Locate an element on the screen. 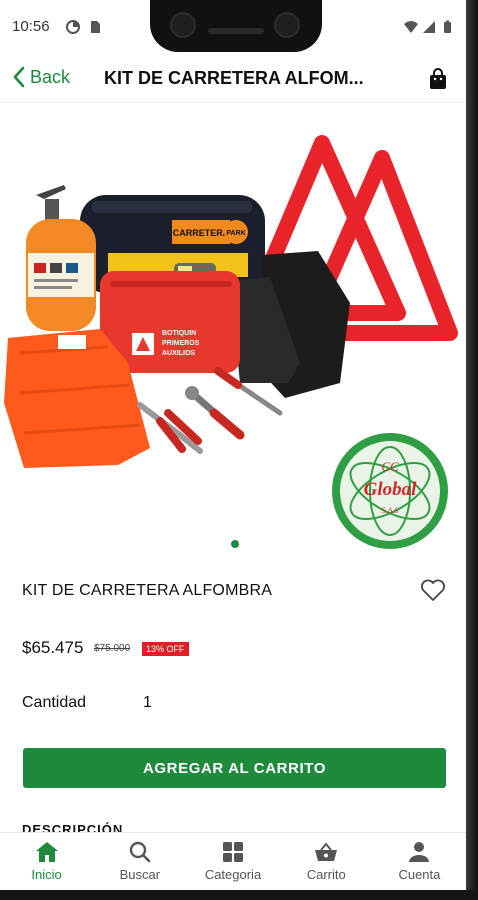 The height and width of the screenshot is (900, 478). search-icon is located at coordinates (140, 852).